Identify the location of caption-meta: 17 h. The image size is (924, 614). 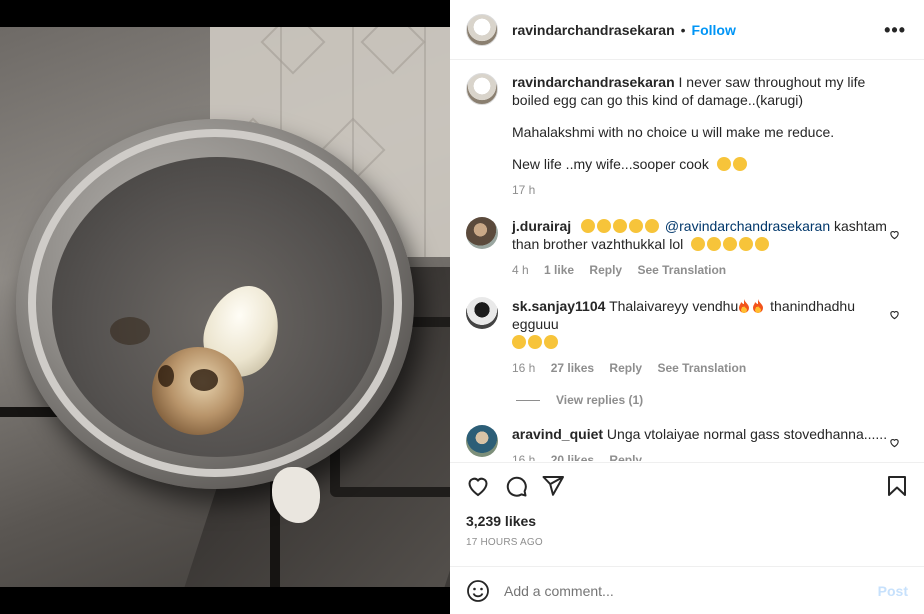
(704, 190).